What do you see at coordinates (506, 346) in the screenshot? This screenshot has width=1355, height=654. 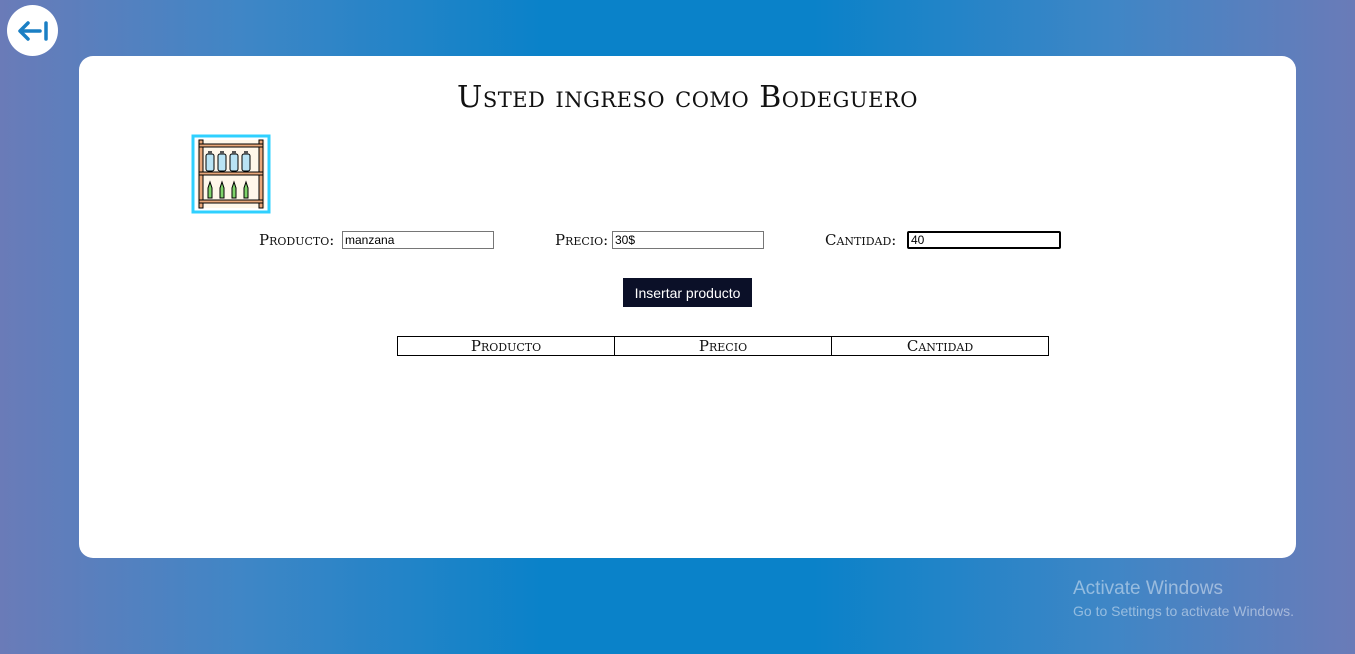 I see `column-header-producto: Producto` at bounding box center [506, 346].